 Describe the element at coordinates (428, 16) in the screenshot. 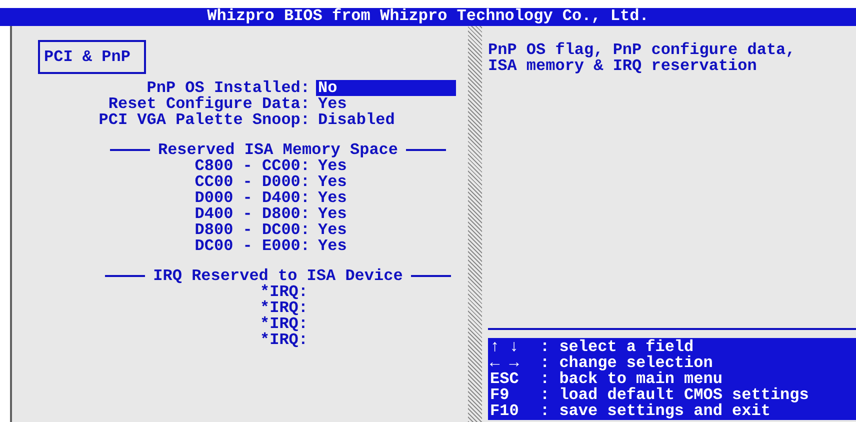

I see `window-title: Whizpro BIOS from Whizpro Technology Co., Ltd.` at that location.